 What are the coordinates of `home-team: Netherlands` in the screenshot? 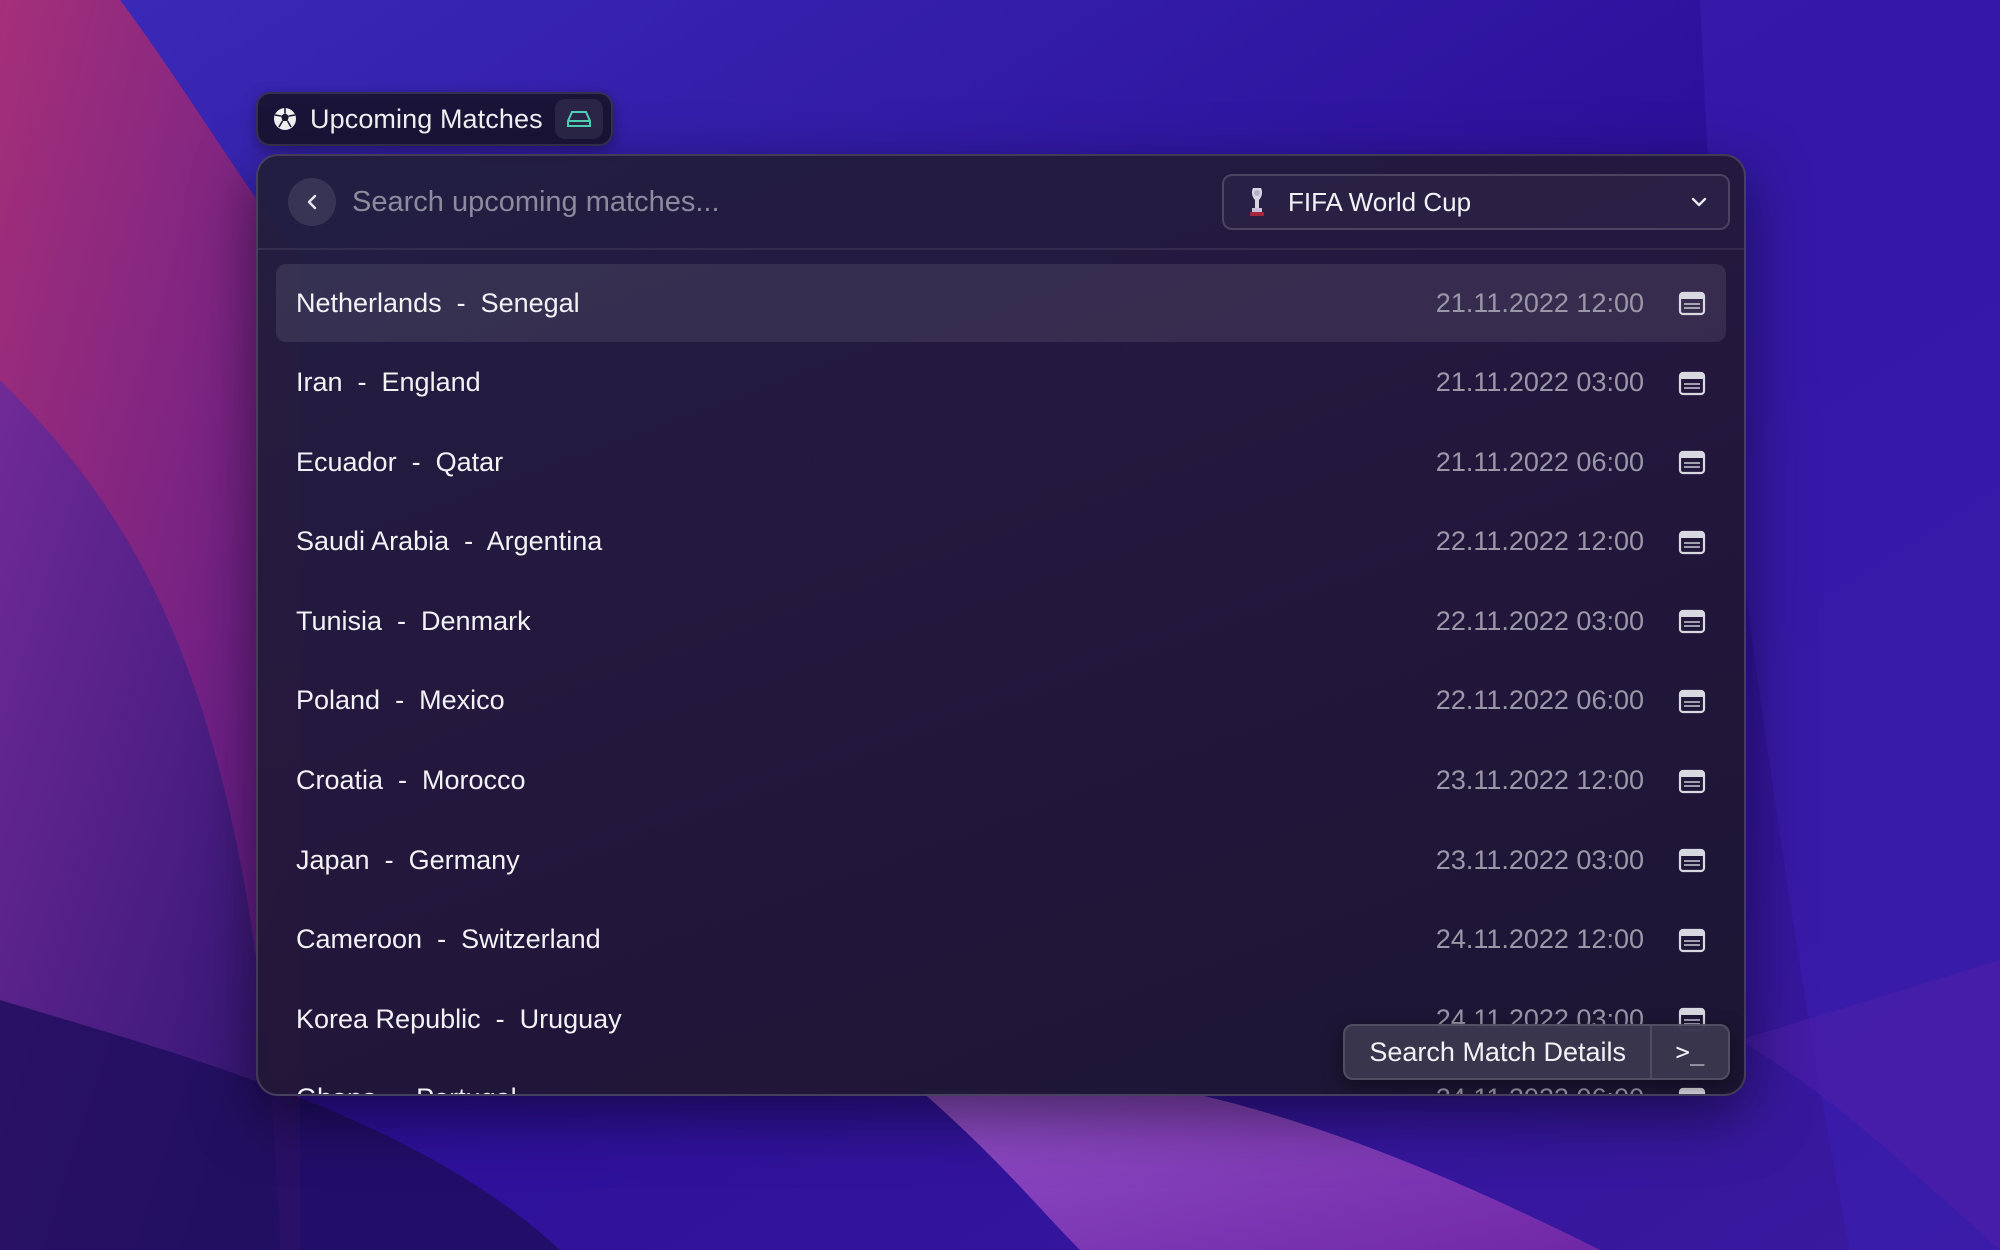 It's located at (369, 302).